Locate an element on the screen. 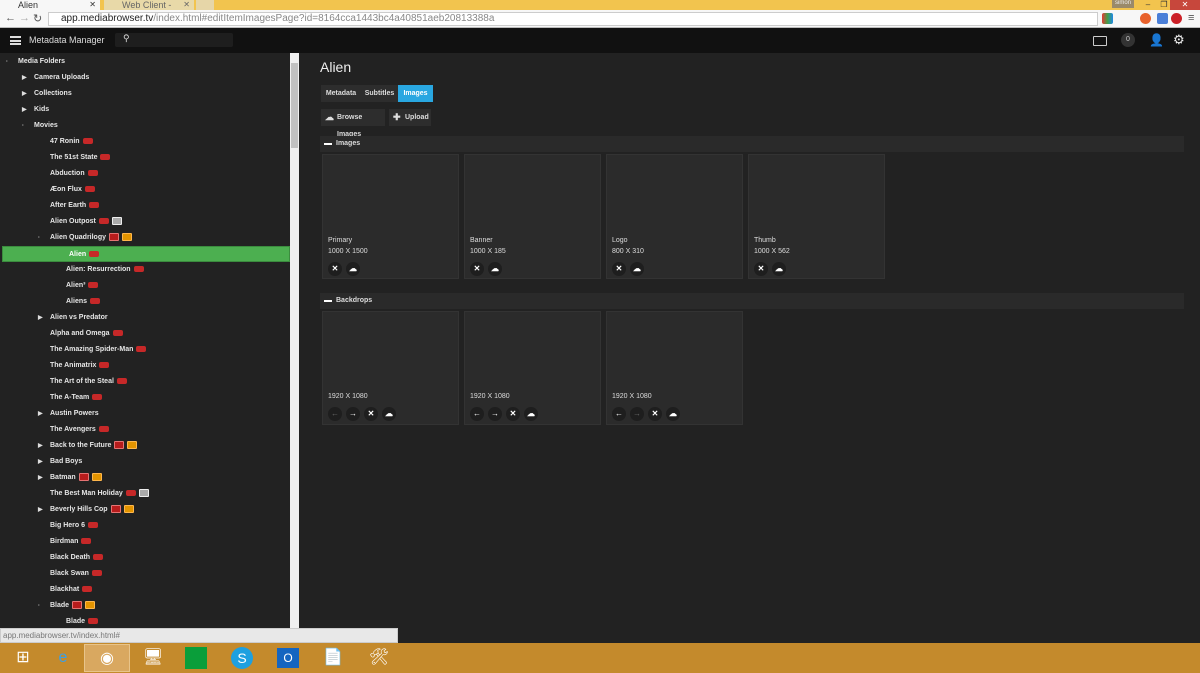  tree-item: The Amazing Spider-Man is located at coordinates (145, 350).